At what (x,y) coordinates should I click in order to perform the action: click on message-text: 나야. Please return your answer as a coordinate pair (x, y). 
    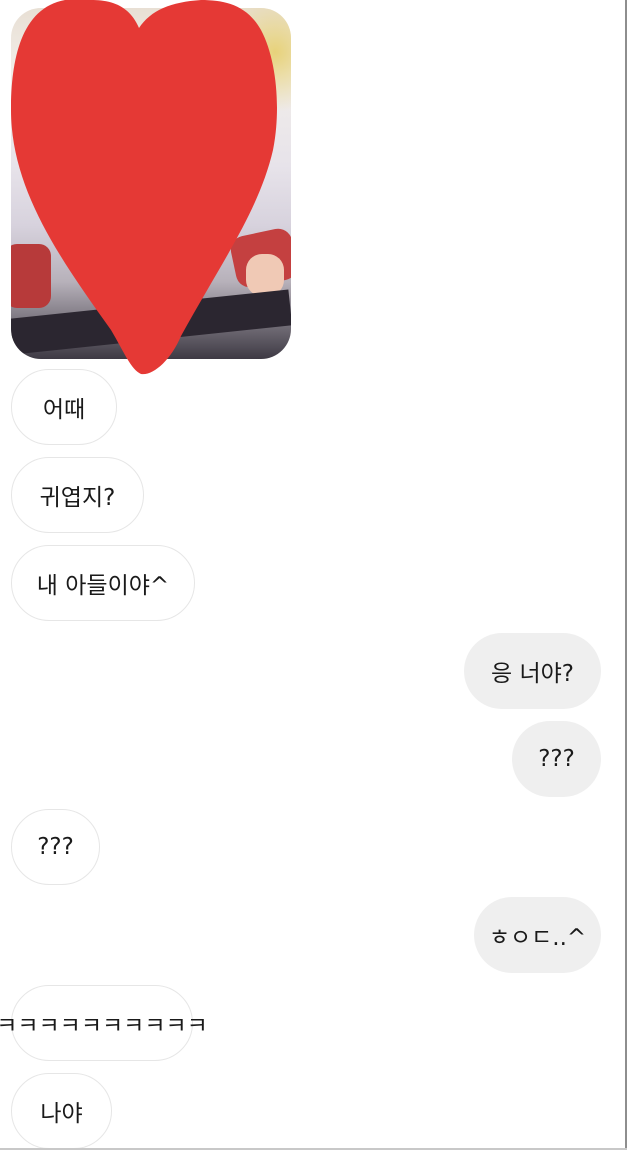
    Looking at the image, I should click on (61, 1114).